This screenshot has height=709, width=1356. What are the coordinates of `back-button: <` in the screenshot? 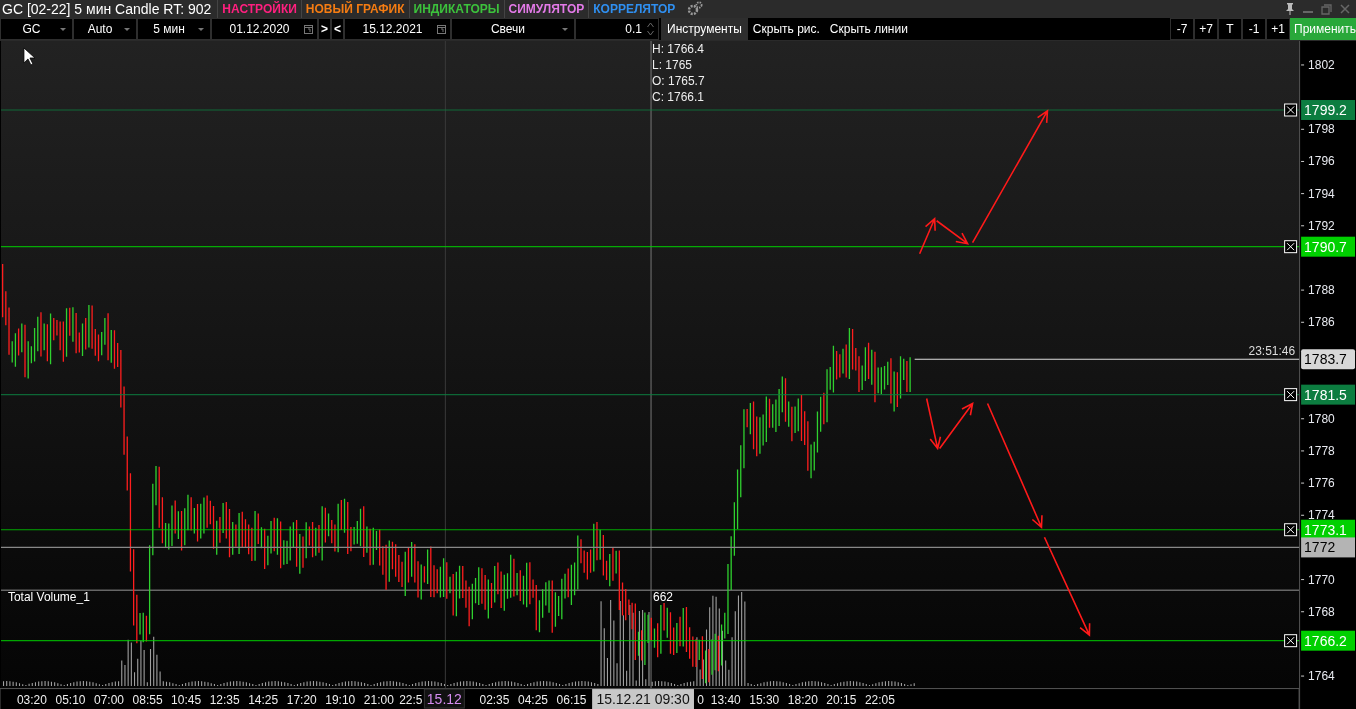 It's located at (337, 29).